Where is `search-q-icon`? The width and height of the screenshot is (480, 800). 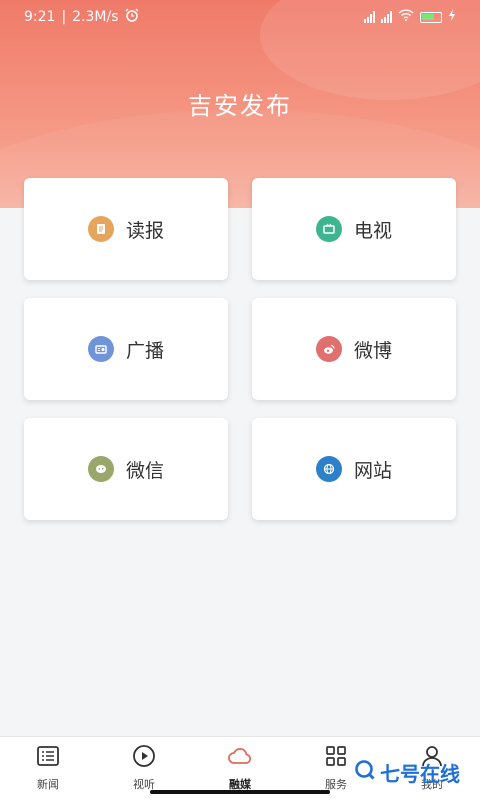
search-q-icon is located at coordinates (365, 773).